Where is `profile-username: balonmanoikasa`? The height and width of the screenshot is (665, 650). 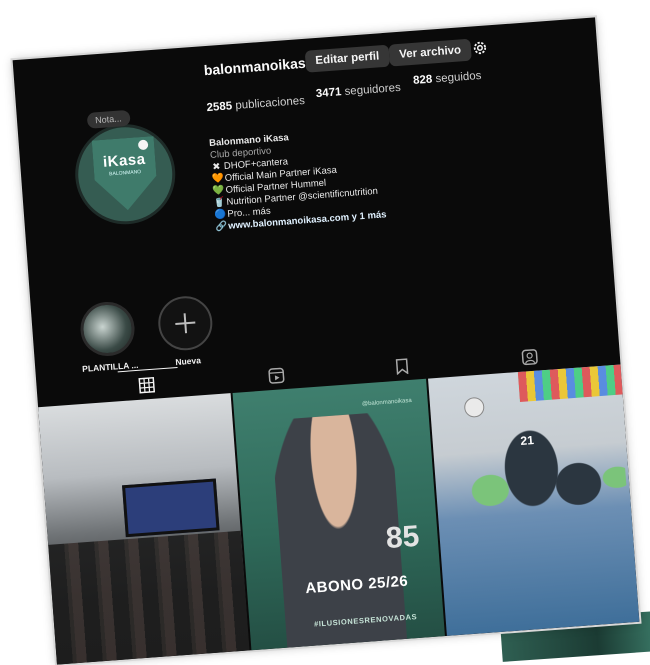
profile-username: balonmanoikasa is located at coordinates (258, 66).